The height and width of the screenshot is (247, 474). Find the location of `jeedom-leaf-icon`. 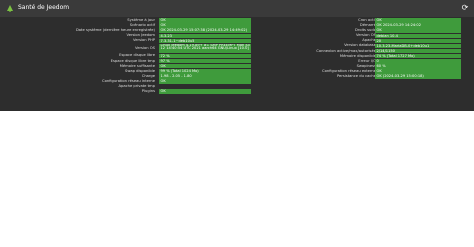

jeedom-leaf-icon is located at coordinates (10, 8).